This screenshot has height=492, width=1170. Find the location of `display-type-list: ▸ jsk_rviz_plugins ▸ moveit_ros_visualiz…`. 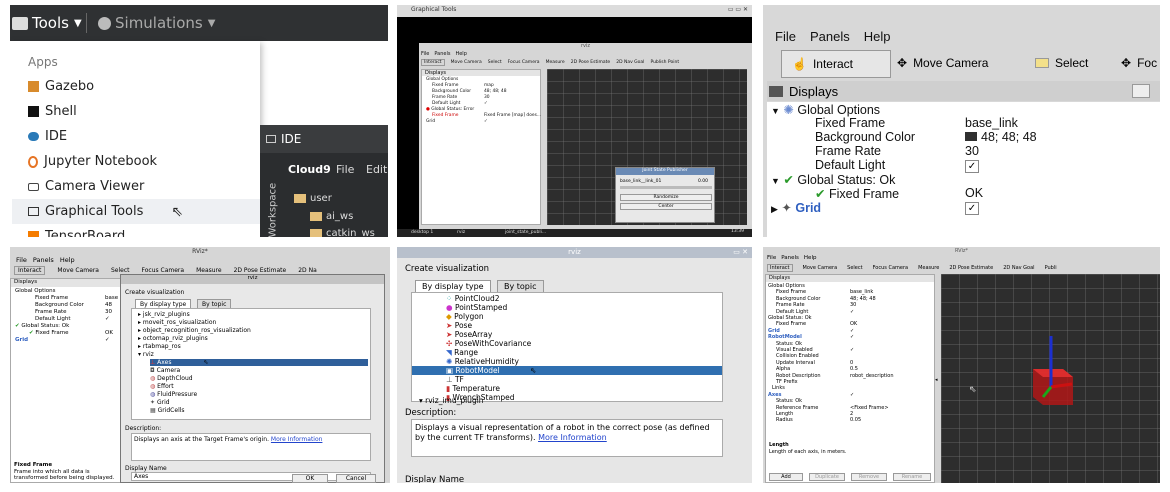

display-type-list: ▸ jsk_rviz_plugins ▸ moveit_ros_visualiz… is located at coordinates (251, 364).